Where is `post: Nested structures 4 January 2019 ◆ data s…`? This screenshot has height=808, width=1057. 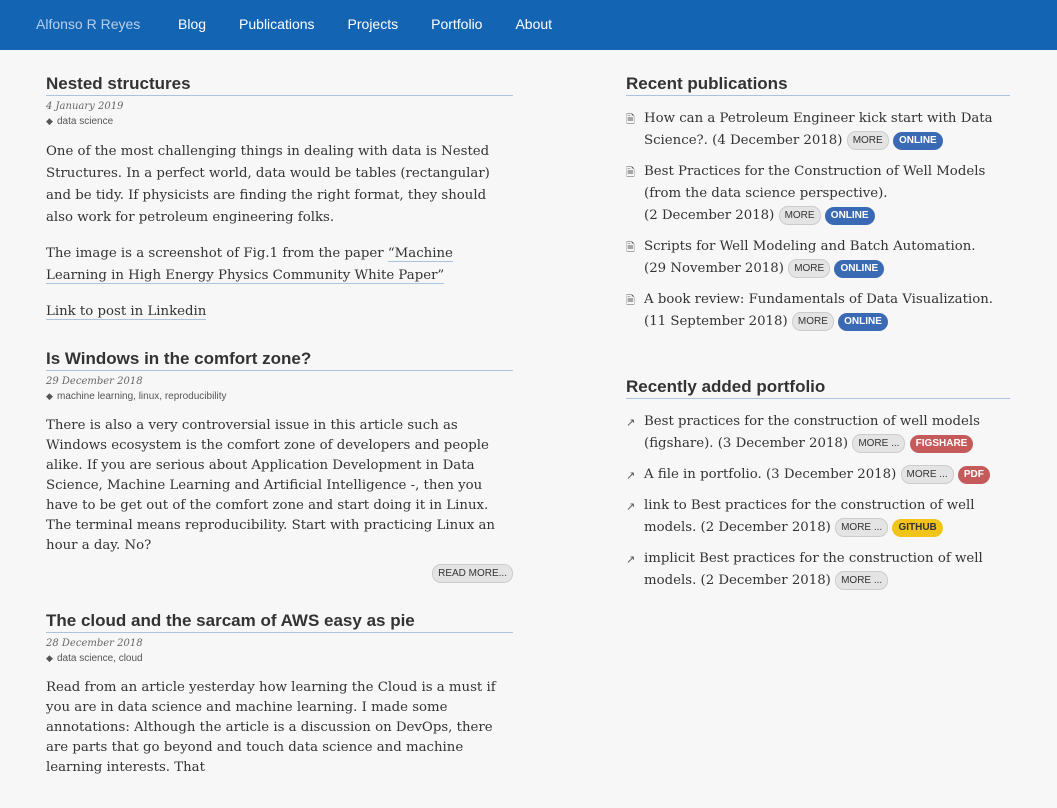
post: Nested structures 4 January 2019 ◆ data s… is located at coordinates (279, 198).